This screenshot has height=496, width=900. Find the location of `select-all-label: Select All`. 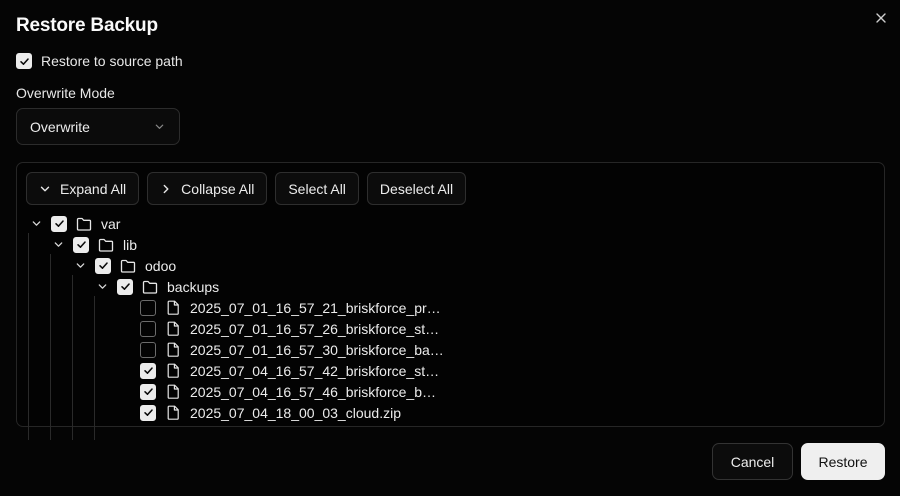

select-all-label: Select All is located at coordinates (317, 188).